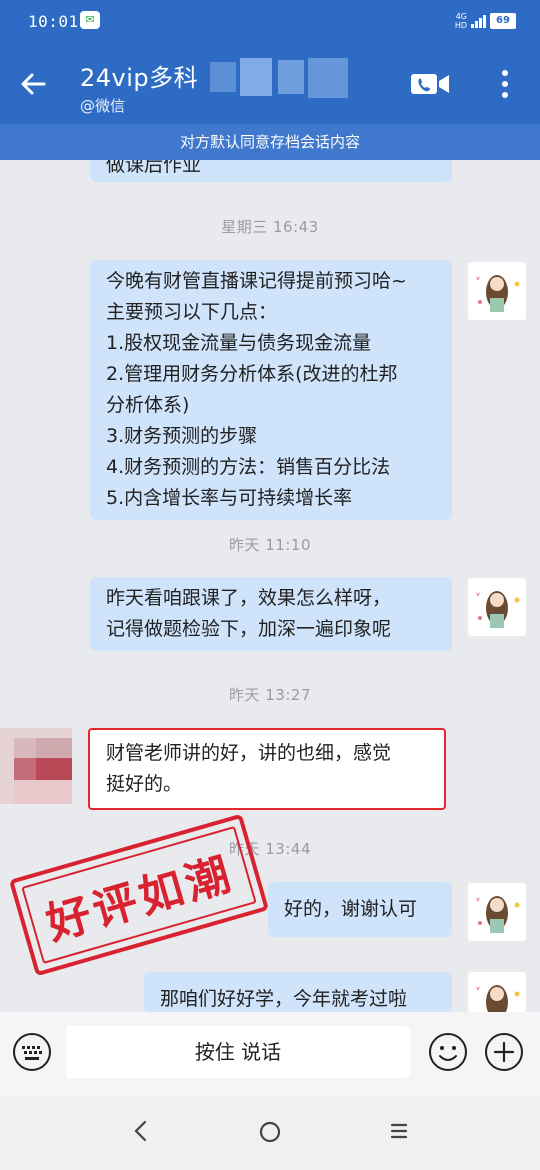 Image resolution: width=540 pixels, height=1170 pixels. What do you see at coordinates (270, 545) in the screenshot?
I see `timestamp: 昨天 11:10` at bounding box center [270, 545].